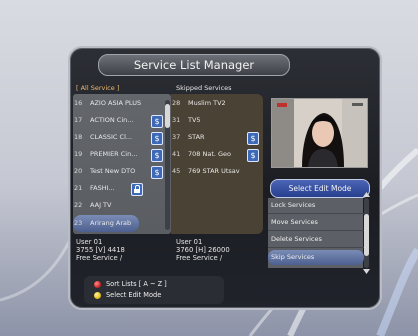 The image size is (418, 336). Describe the element at coordinates (111, 223) in the screenshot. I see `channel-name: Arirang Arab` at that location.